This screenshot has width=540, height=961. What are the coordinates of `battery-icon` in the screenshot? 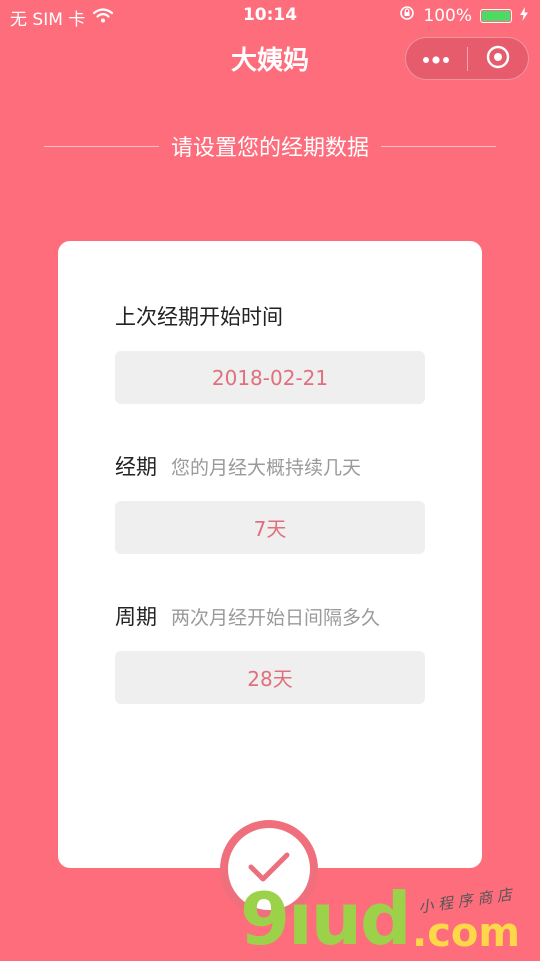 It's located at (496, 15).